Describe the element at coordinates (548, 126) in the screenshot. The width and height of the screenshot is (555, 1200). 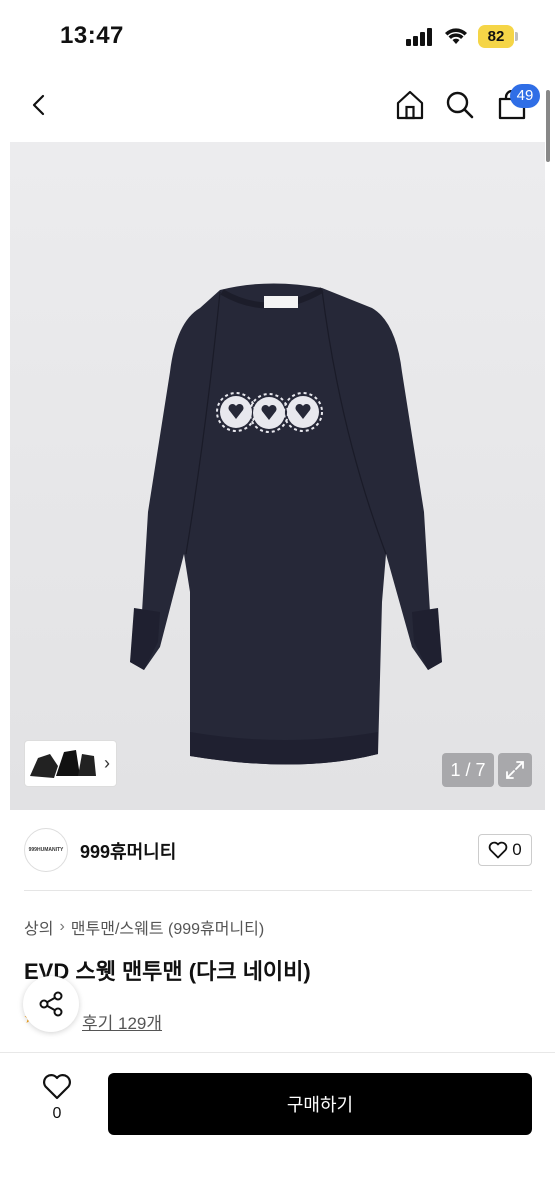
I see `scrollbar-thumb` at that location.